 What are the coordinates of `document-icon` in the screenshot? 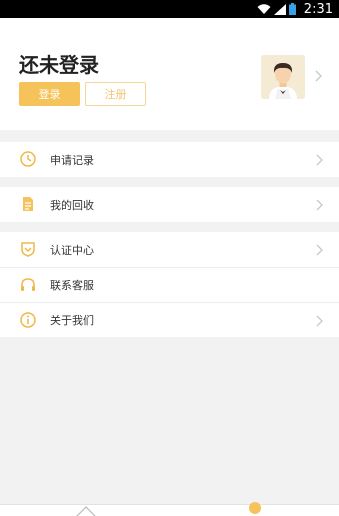 It's located at (28, 204).